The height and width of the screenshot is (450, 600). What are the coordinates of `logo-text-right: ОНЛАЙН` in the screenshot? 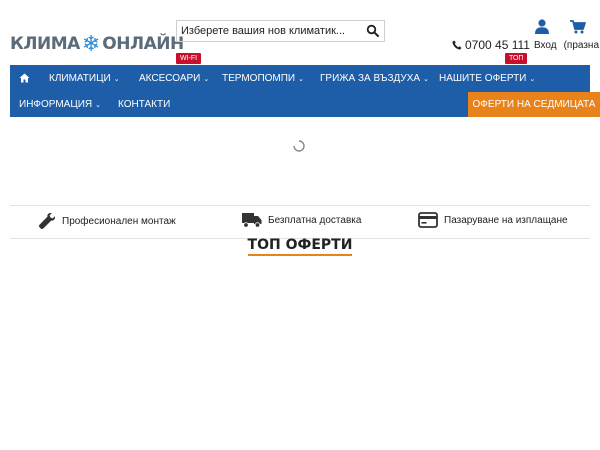 It's located at (143, 44).